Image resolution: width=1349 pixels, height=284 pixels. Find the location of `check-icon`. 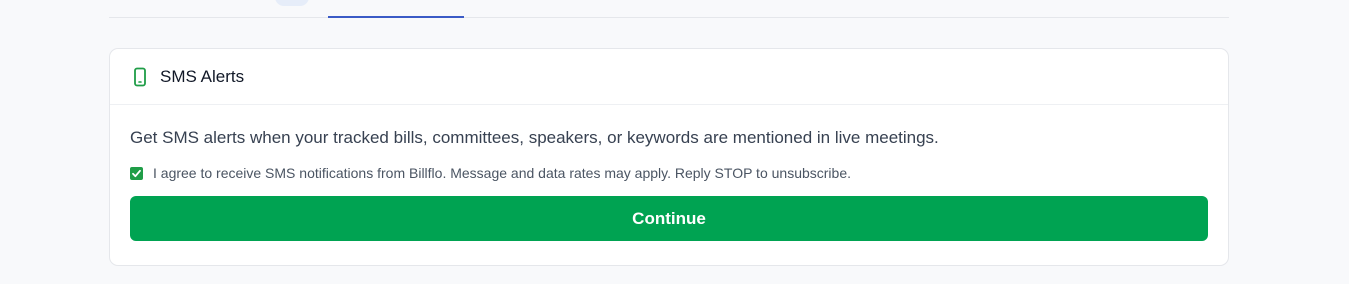

check-icon is located at coordinates (136, 173).